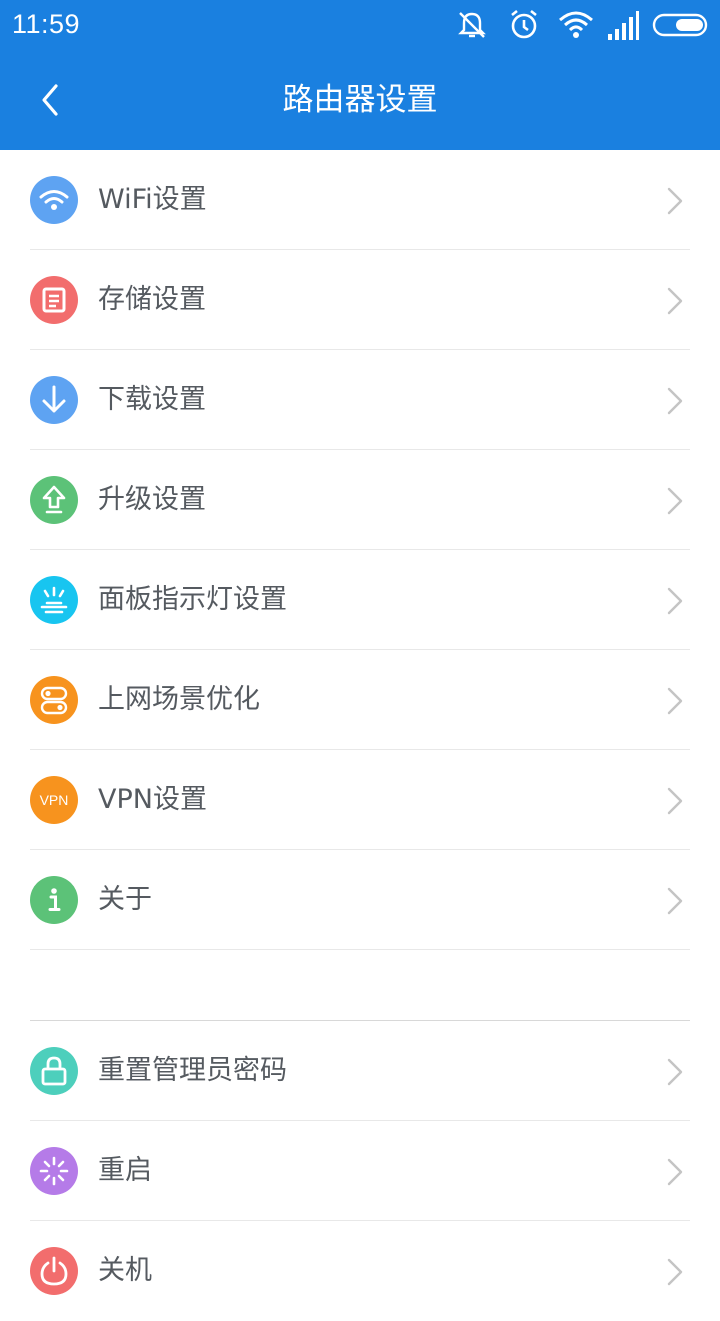 The width and height of the screenshot is (720, 1321). I want to click on settings-item-wifi: WiFi设置, so click(360, 200).